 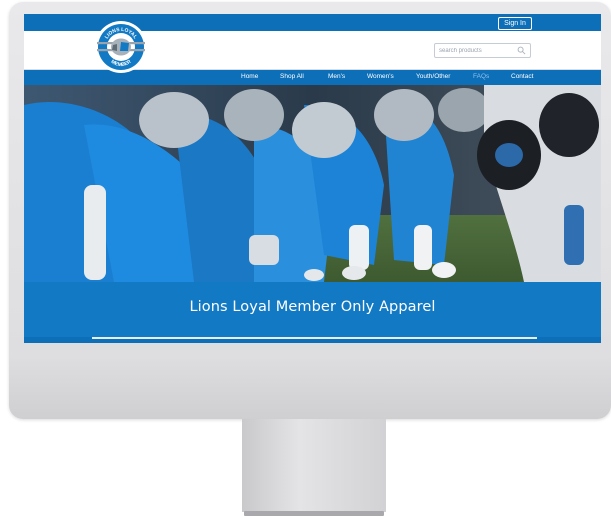 I want to click on nav-womens: Women's, so click(x=380, y=77).